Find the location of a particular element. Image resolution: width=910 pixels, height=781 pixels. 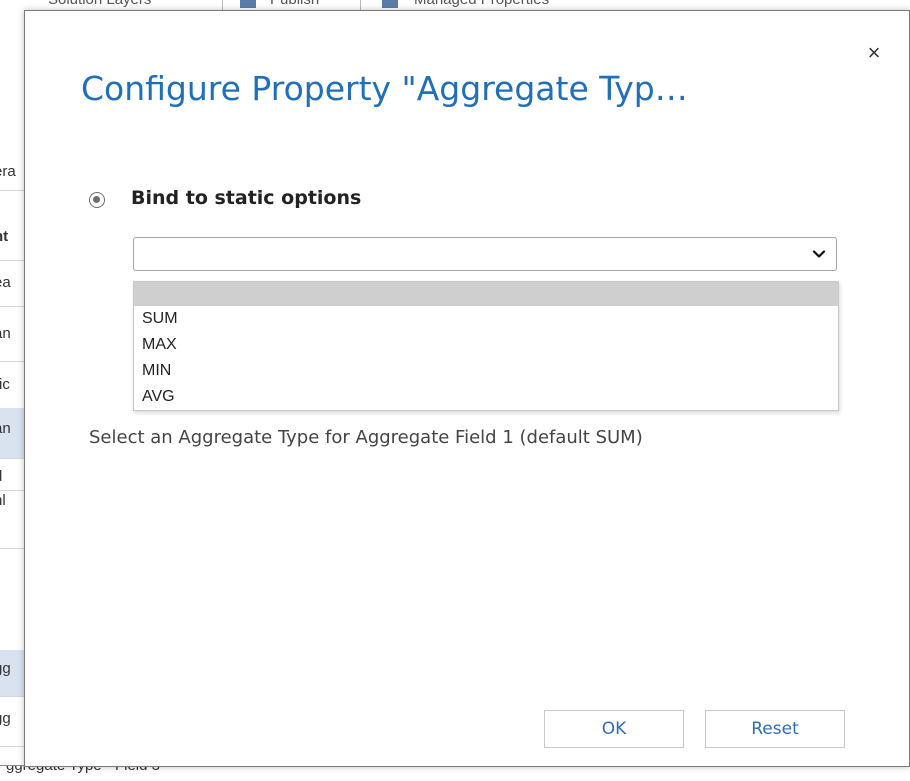

ok-button: OK is located at coordinates (614, 729).